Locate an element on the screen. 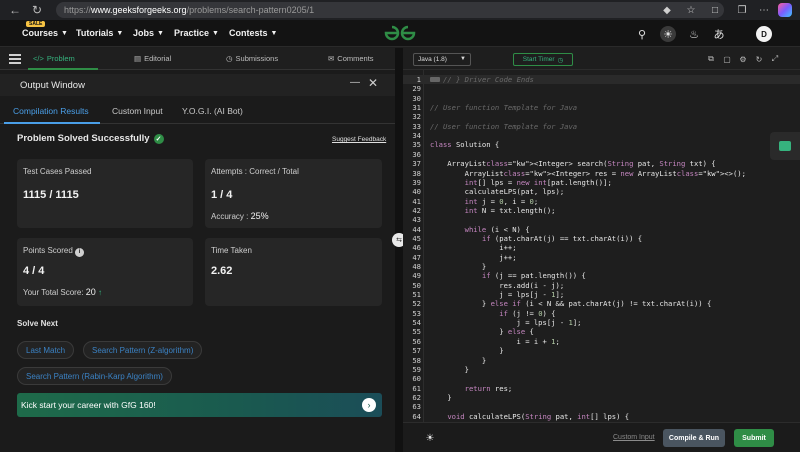 The image size is (800, 452). code-line: 50 res.add(i - j); is located at coordinates (601, 285).